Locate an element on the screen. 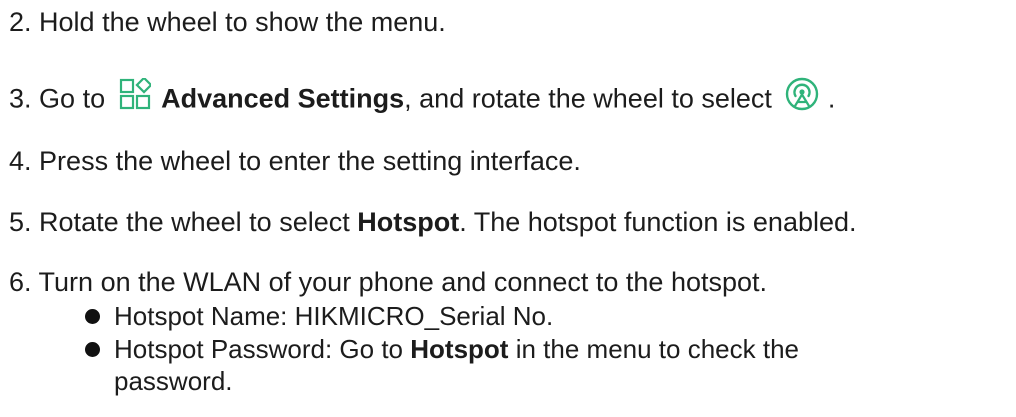 This screenshot has width=1016, height=417. hotspot-icon is located at coordinates (802, 97).